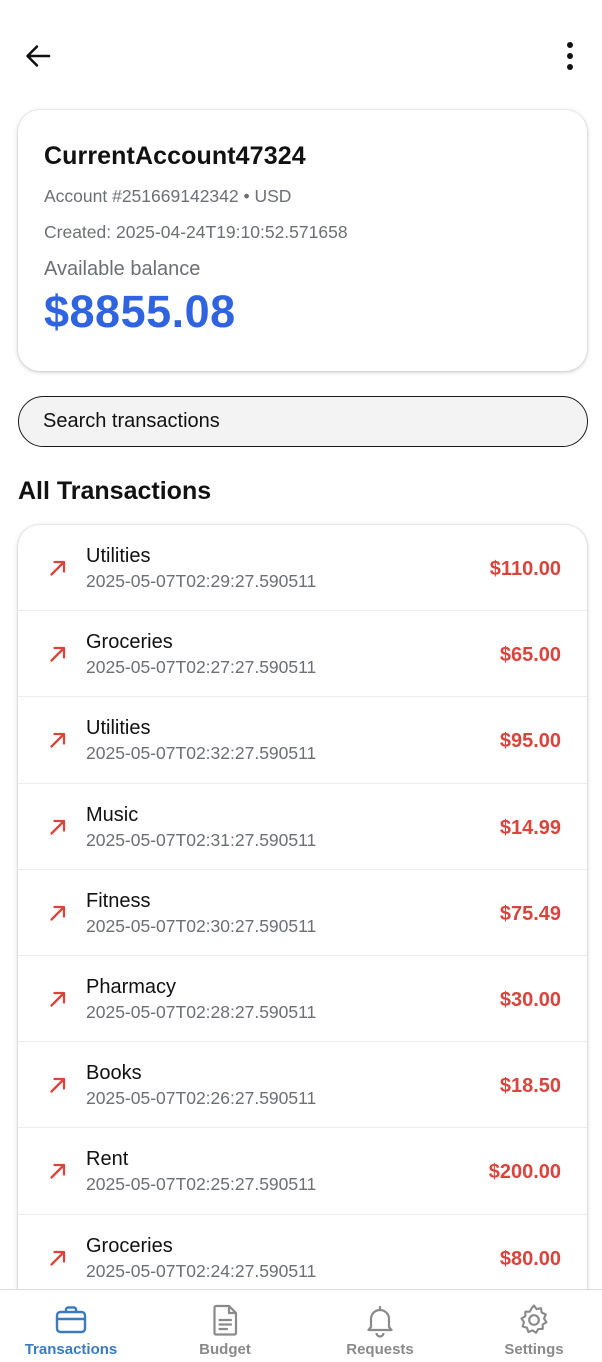 This screenshot has height=1362, width=602. I want to click on nav-item-settings: Settings, so click(530, 1326).